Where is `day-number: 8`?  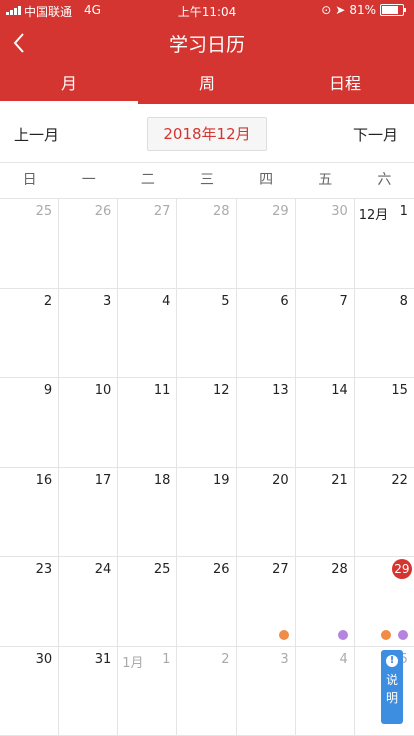 day-number: 8 is located at coordinates (403, 301).